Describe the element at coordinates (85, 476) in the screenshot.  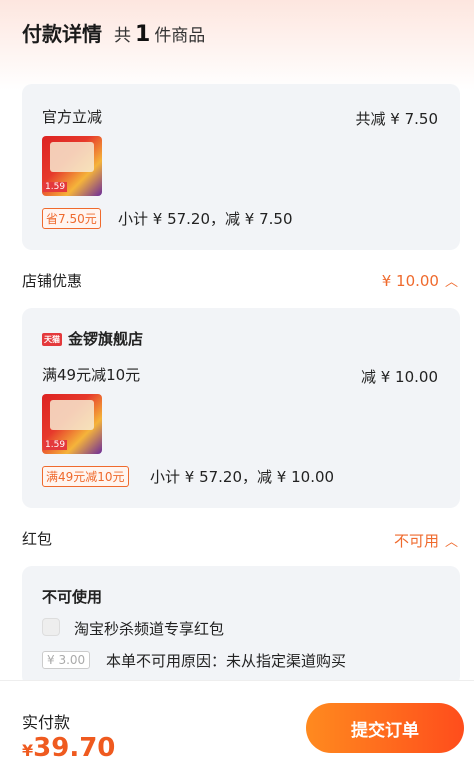
I see `shop-discount-tag: 满49元减10元` at that location.